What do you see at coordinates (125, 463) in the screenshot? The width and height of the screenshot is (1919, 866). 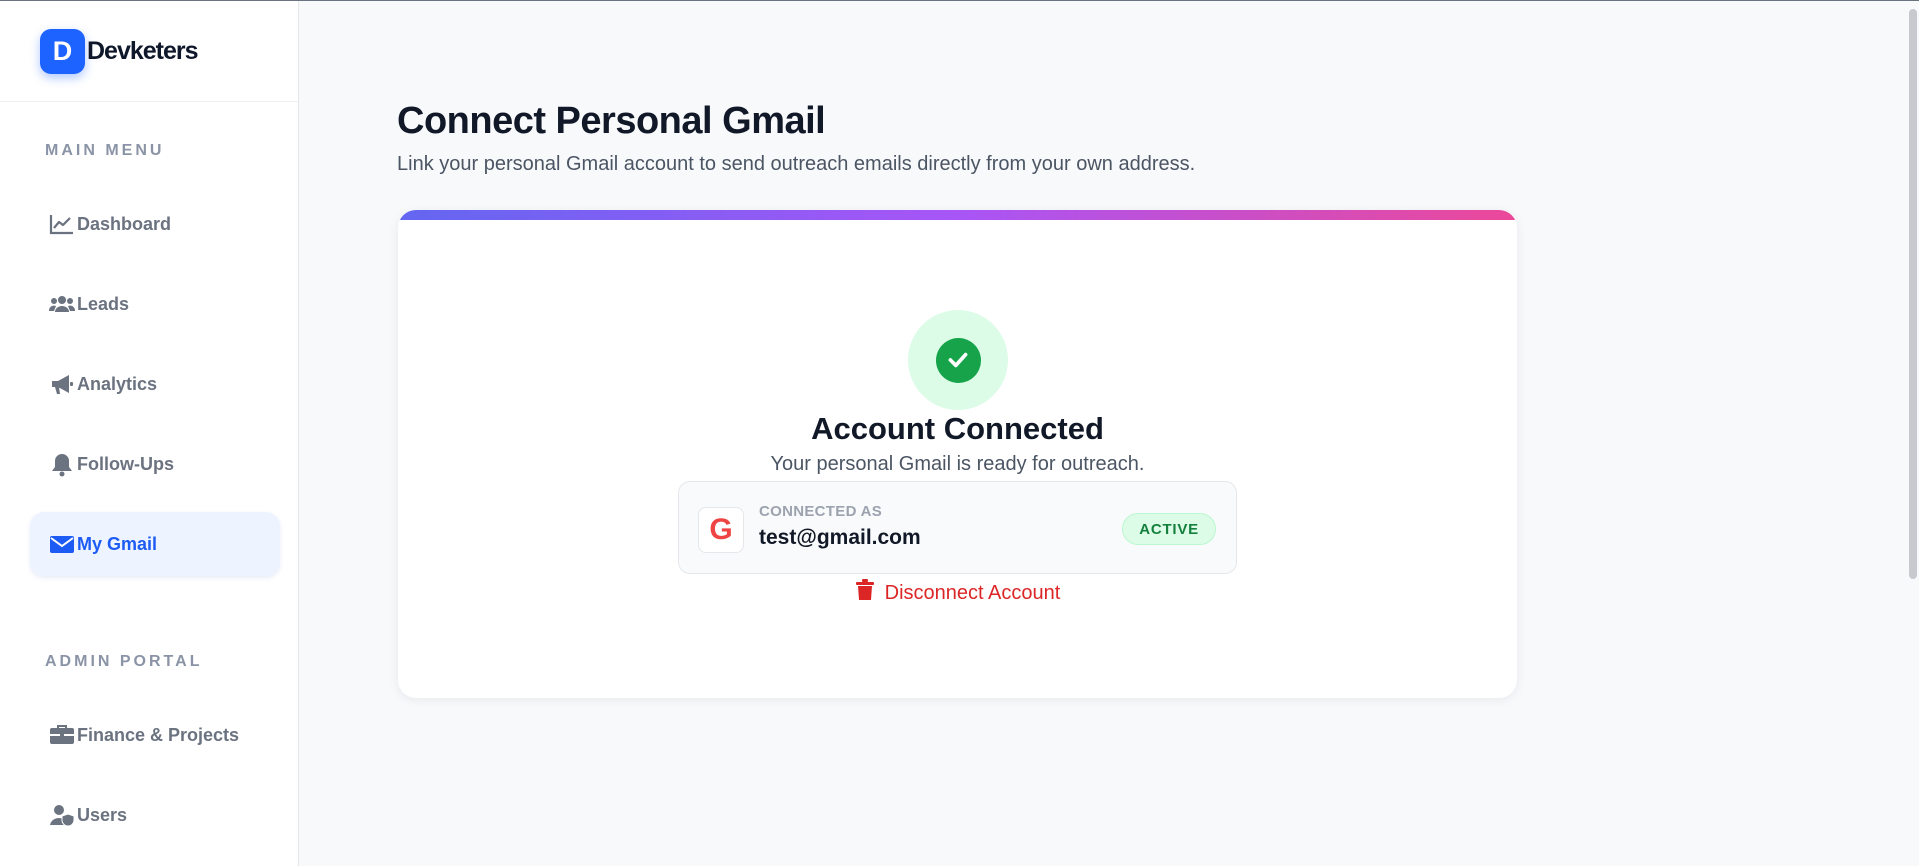 I see `sidebar-item-label: Follow-Ups` at bounding box center [125, 463].